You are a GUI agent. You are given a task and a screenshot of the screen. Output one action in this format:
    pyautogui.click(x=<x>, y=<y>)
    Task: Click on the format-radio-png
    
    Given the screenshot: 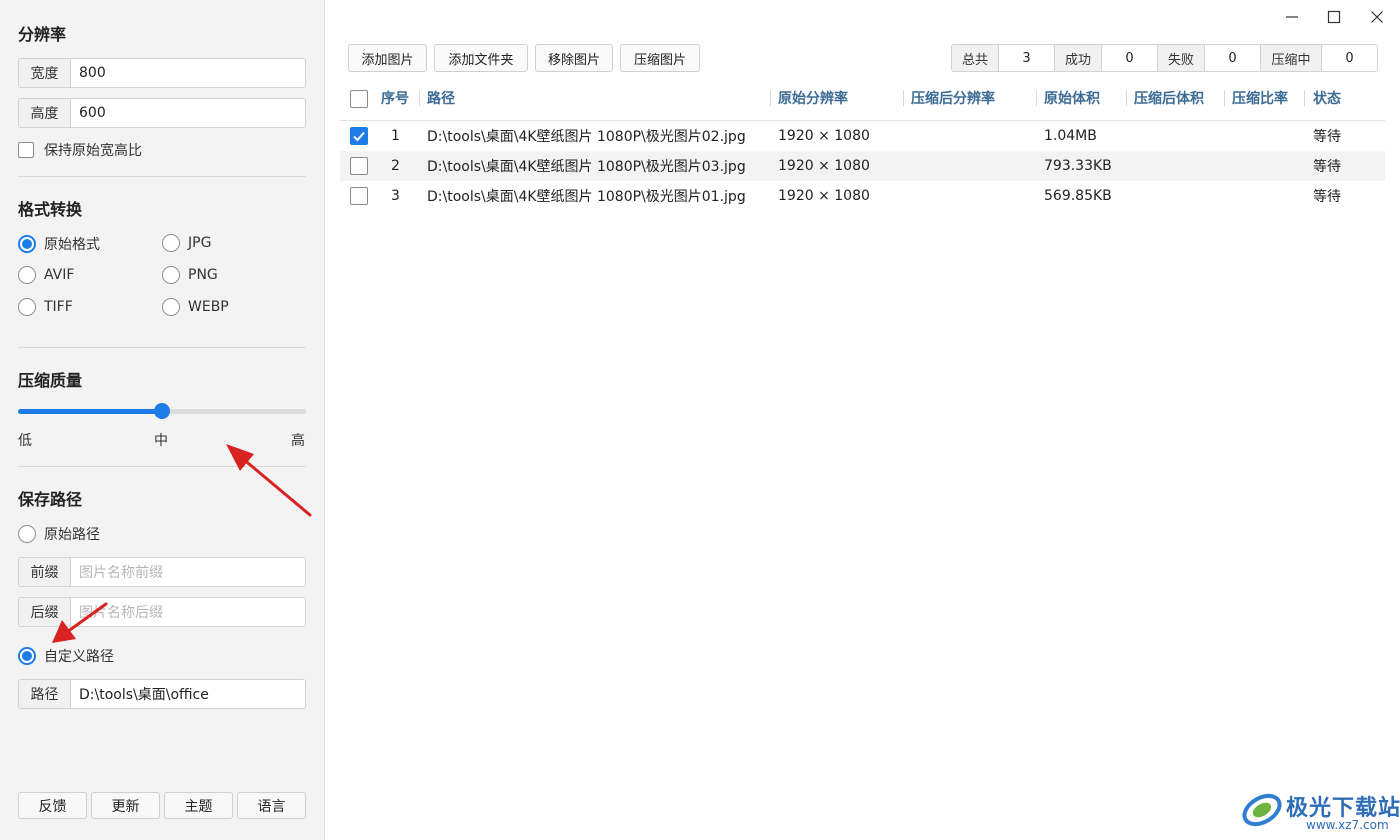 What is the action you would take?
    pyautogui.click(x=171, y=275)
    